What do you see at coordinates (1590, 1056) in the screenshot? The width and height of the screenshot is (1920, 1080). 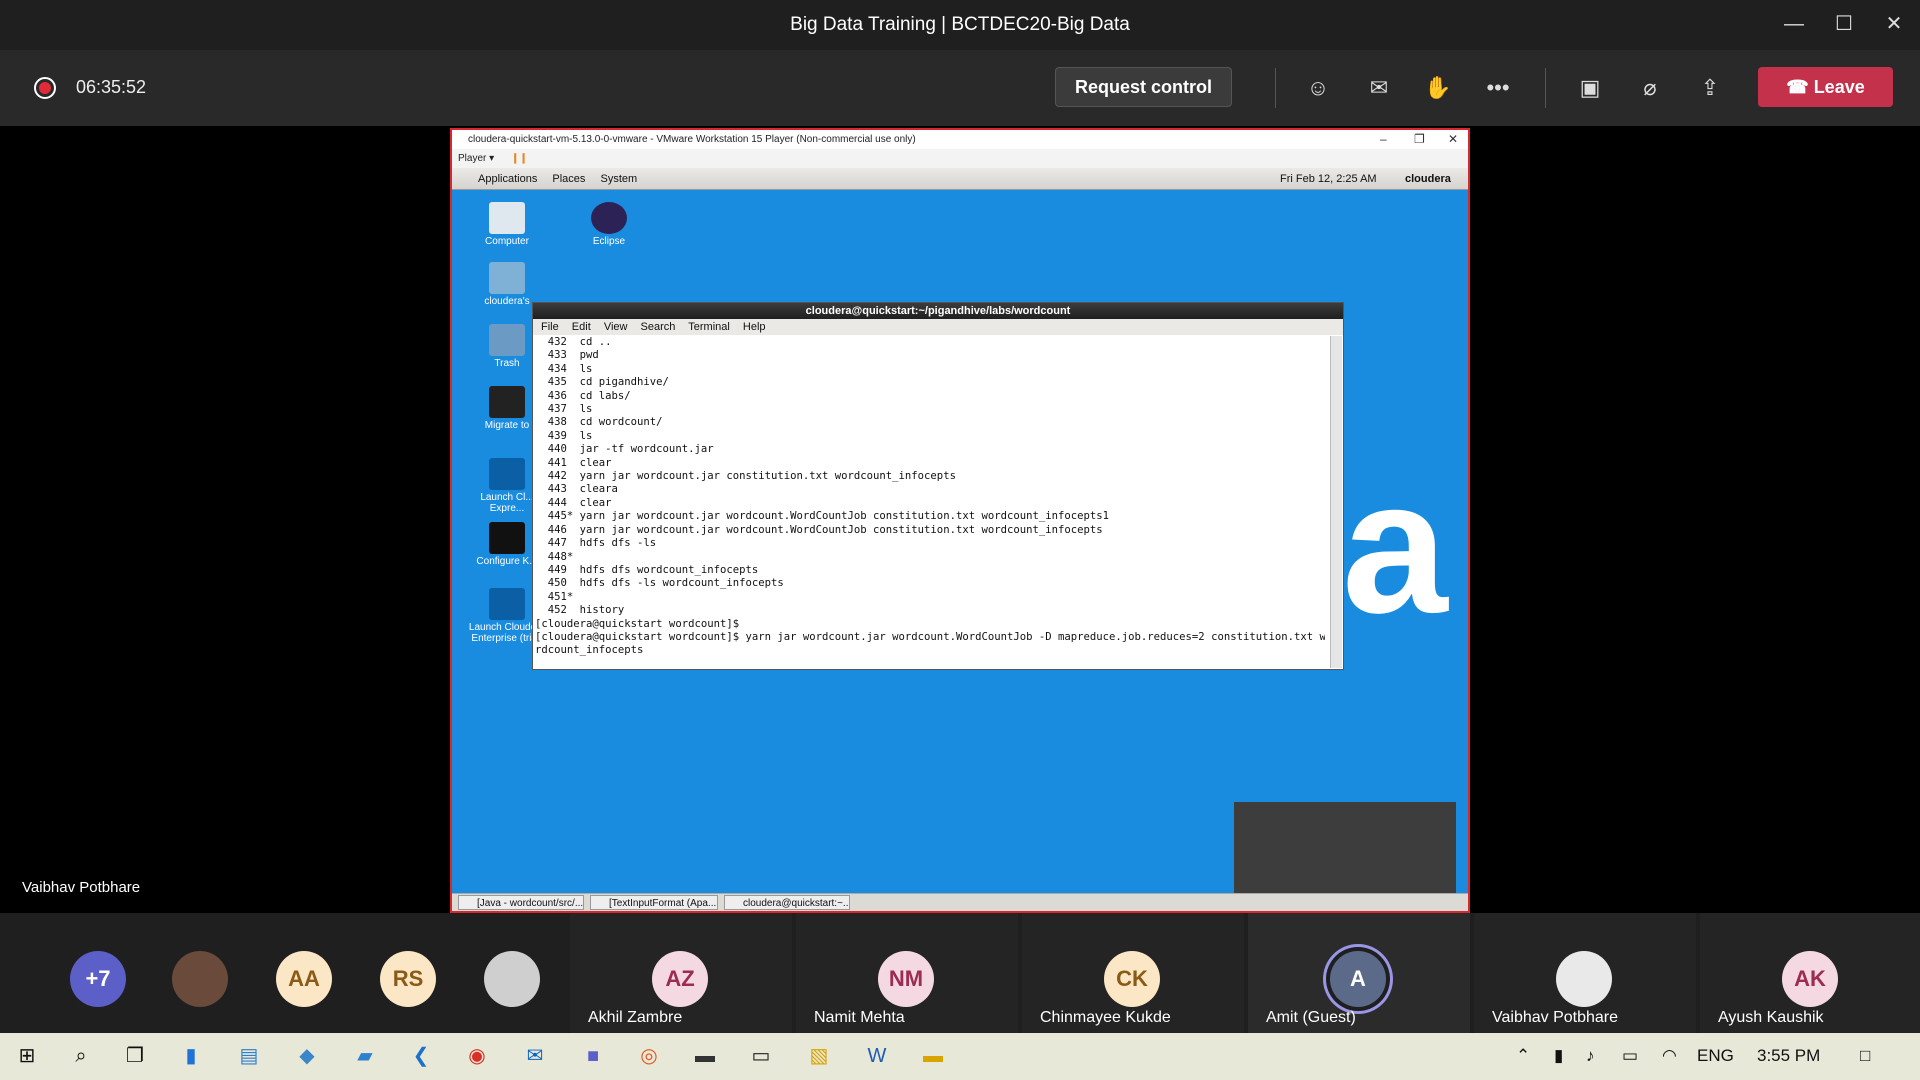 I see `volume-icon: ♪` at bounding box center [1590, 1056].